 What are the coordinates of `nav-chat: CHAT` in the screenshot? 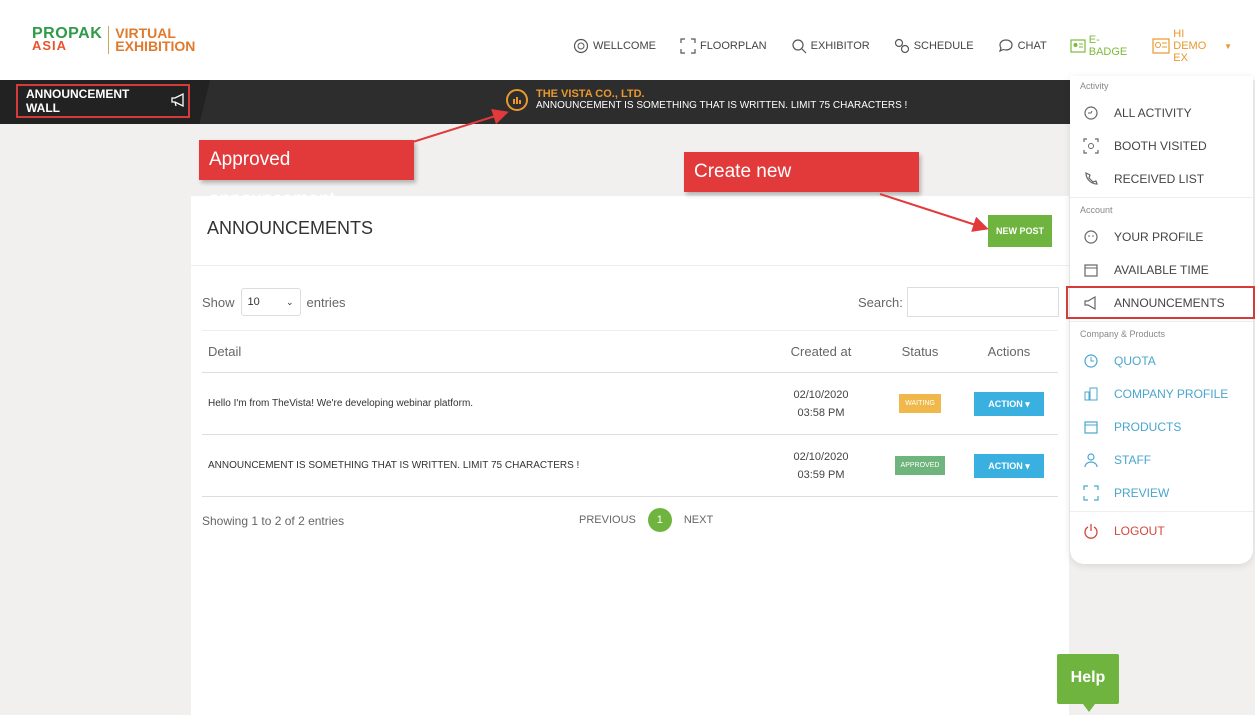 It's located at (1022, 46).